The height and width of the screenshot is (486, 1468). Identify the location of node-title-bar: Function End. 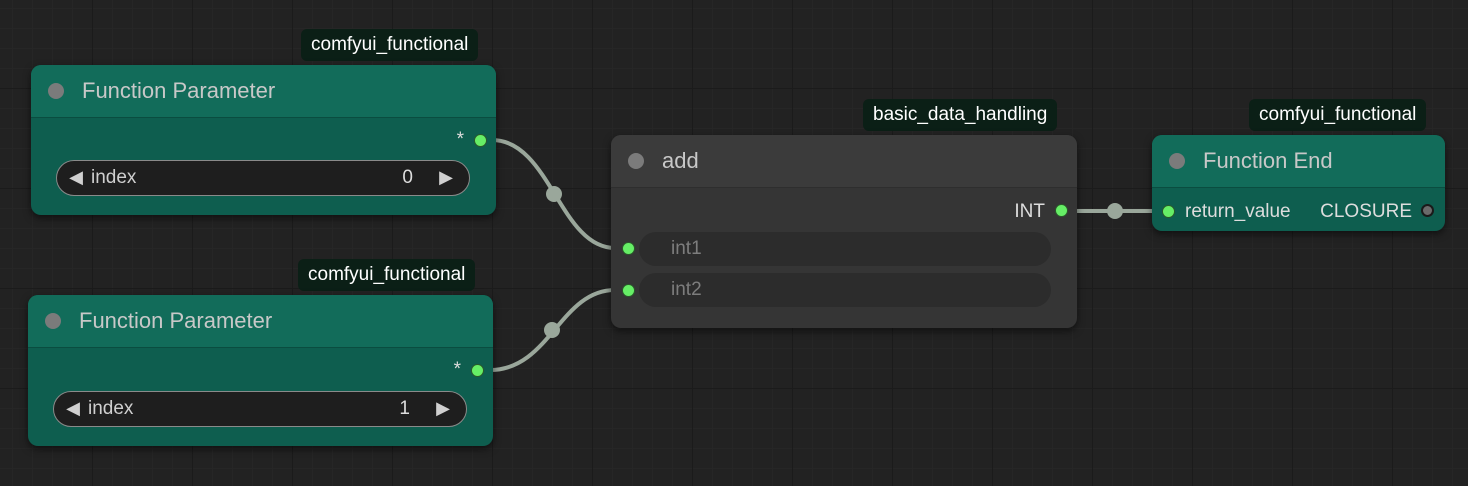
(1298, 161).